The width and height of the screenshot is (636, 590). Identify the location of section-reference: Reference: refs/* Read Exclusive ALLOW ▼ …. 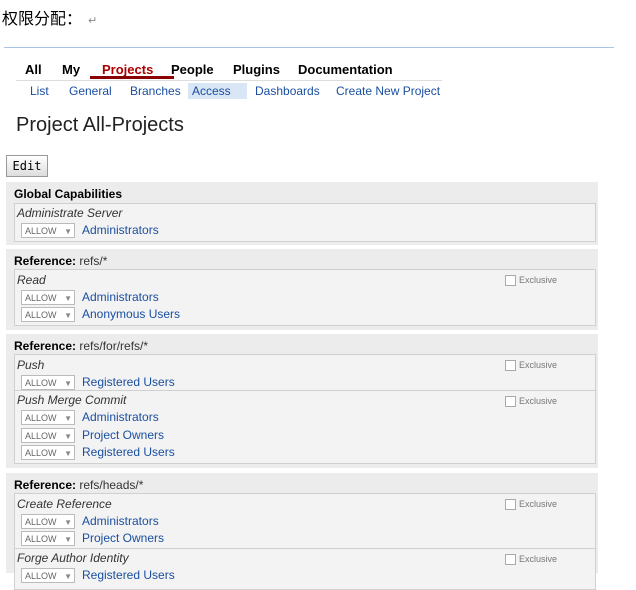
(302, 289).